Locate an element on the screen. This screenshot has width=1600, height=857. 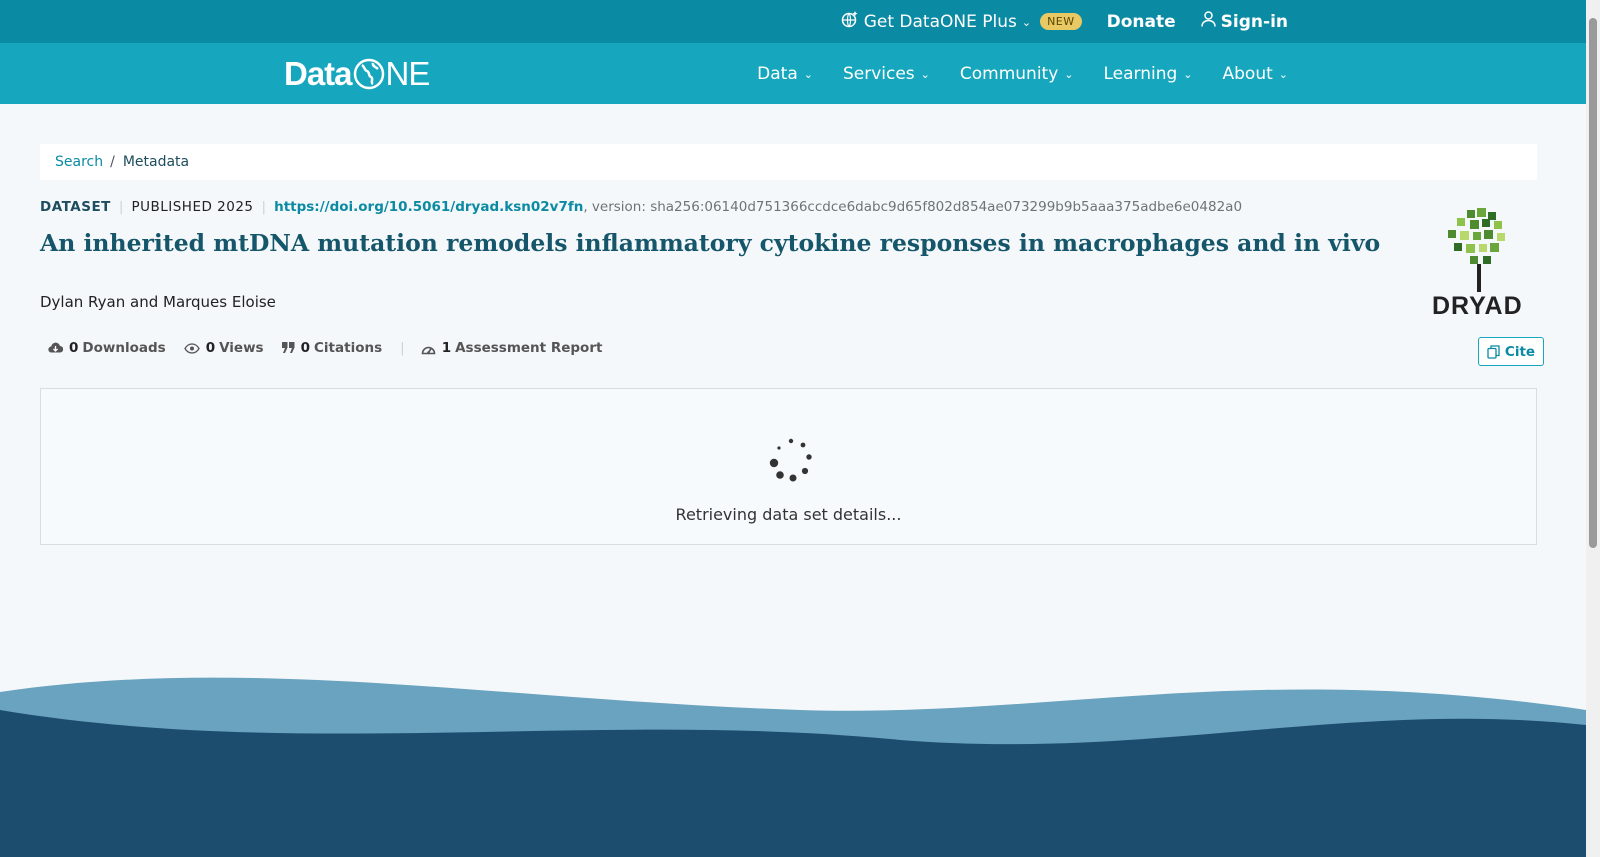
nav-label: Data is located at coordinates (777, 73).